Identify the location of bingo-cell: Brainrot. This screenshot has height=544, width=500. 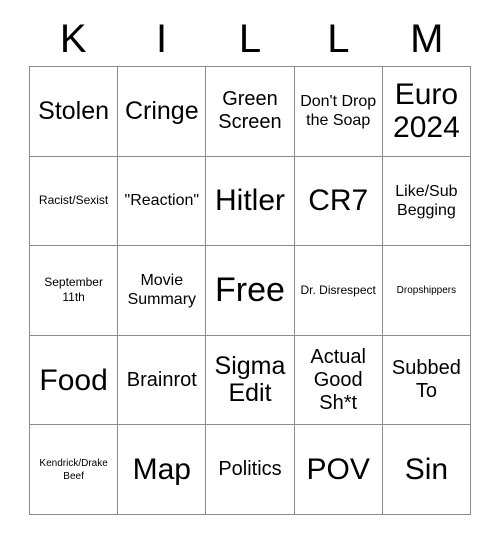
(162, 380).